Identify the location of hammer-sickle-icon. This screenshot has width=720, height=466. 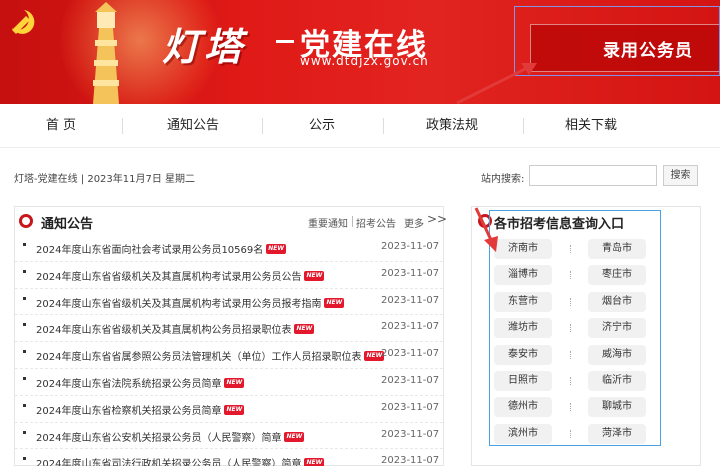
(23, 22).